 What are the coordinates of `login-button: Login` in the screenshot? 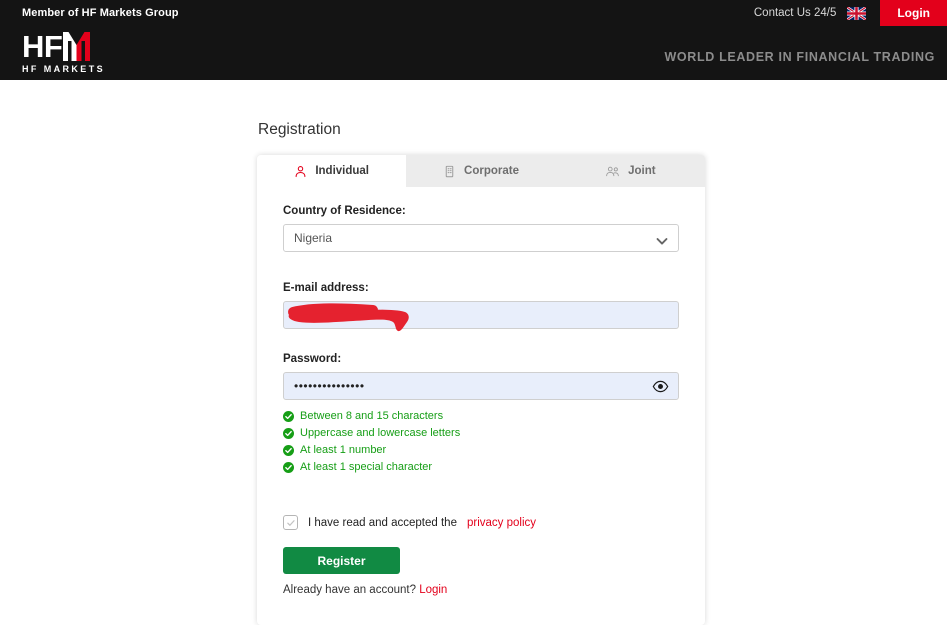 It's located at (913, 13).